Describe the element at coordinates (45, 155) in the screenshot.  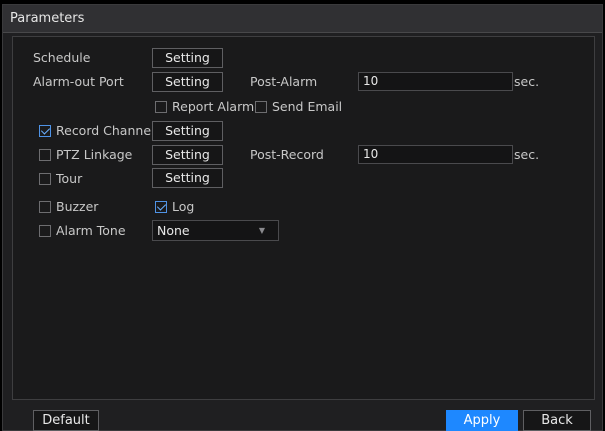
I see `ptz-linkage-checkbox` at that location.